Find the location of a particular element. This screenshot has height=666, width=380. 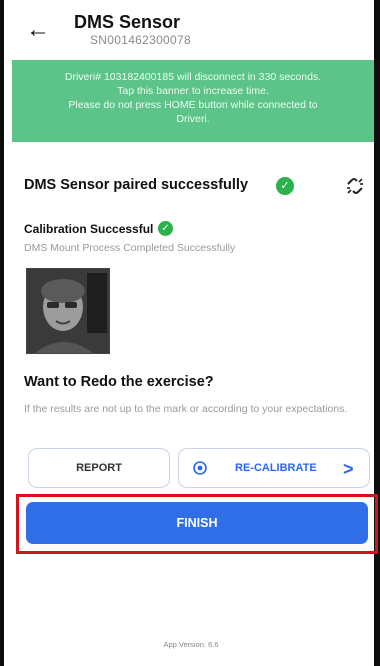

finish-button: FINISH is located at coordinates (197, 523).